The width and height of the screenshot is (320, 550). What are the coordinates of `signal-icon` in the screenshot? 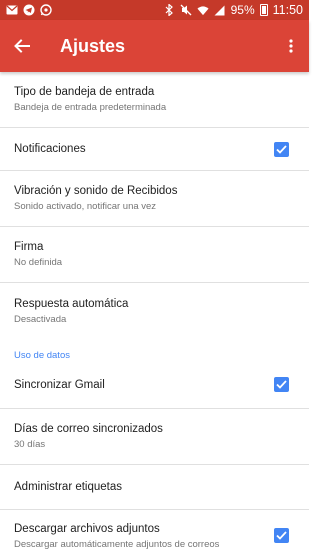 It's located at (220, 10).